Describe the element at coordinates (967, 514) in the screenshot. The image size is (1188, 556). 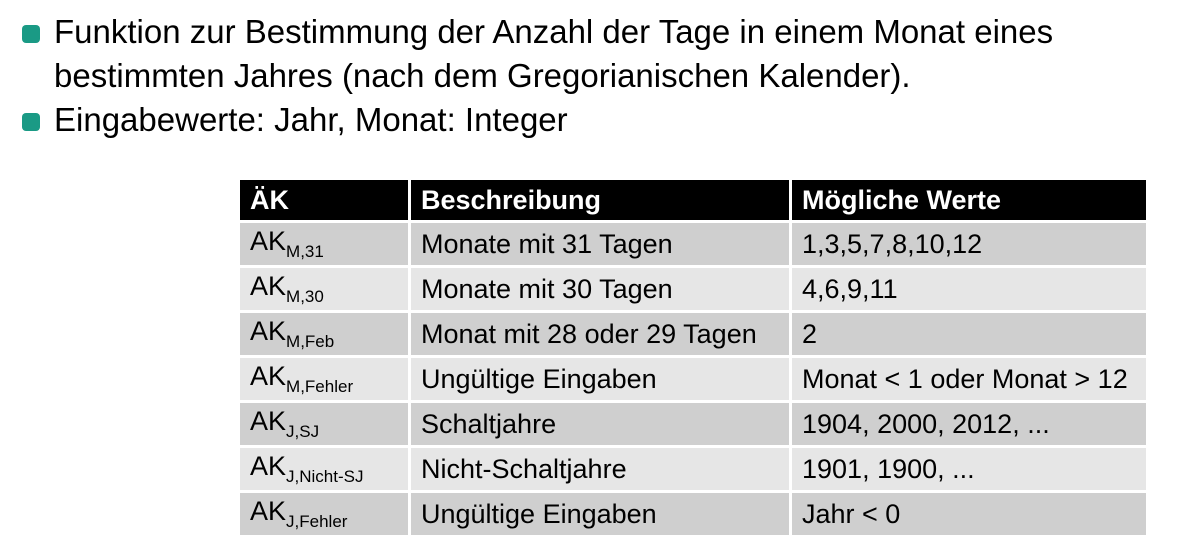
I see `values-cell: Jahr < 0` at that location.